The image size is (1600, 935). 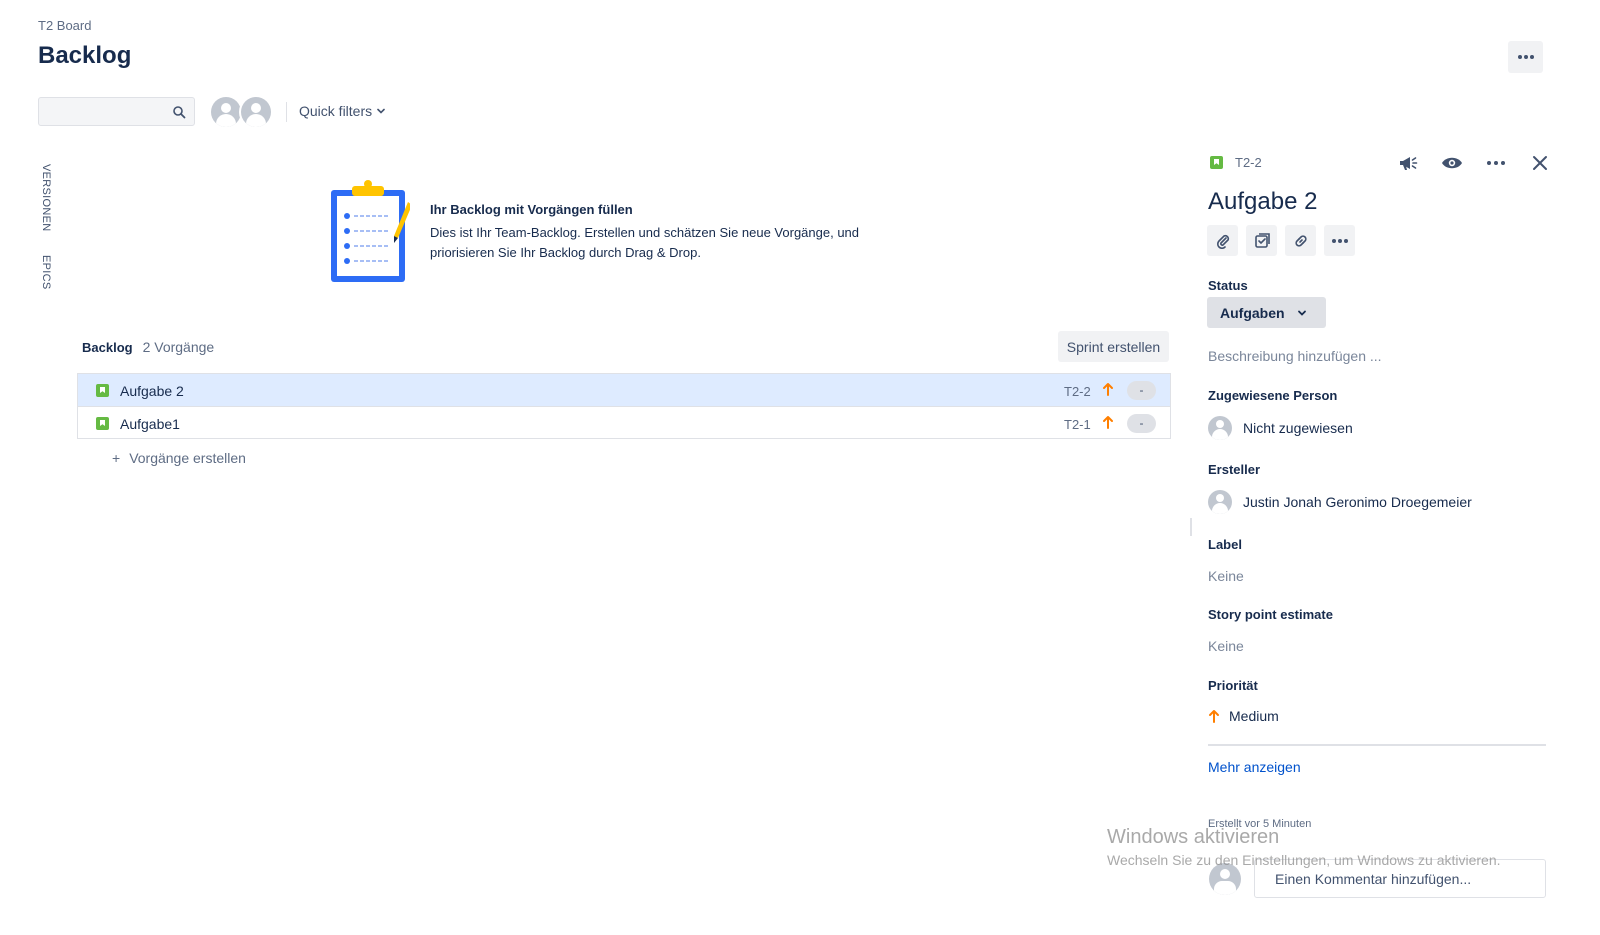 I want to click on priority-value: Medium, so click(x=1254, y=716).